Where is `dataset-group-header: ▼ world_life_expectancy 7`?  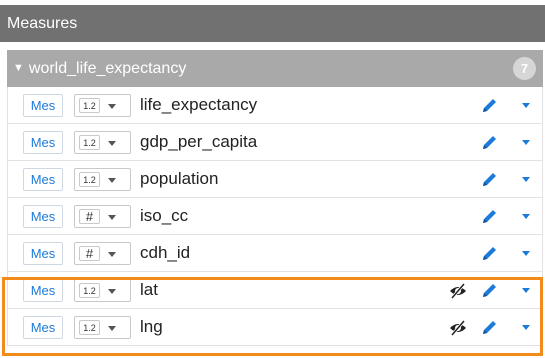 dataset-group-header: ▼ world_life_expectancy 7 is located at coordinates (275, 68).